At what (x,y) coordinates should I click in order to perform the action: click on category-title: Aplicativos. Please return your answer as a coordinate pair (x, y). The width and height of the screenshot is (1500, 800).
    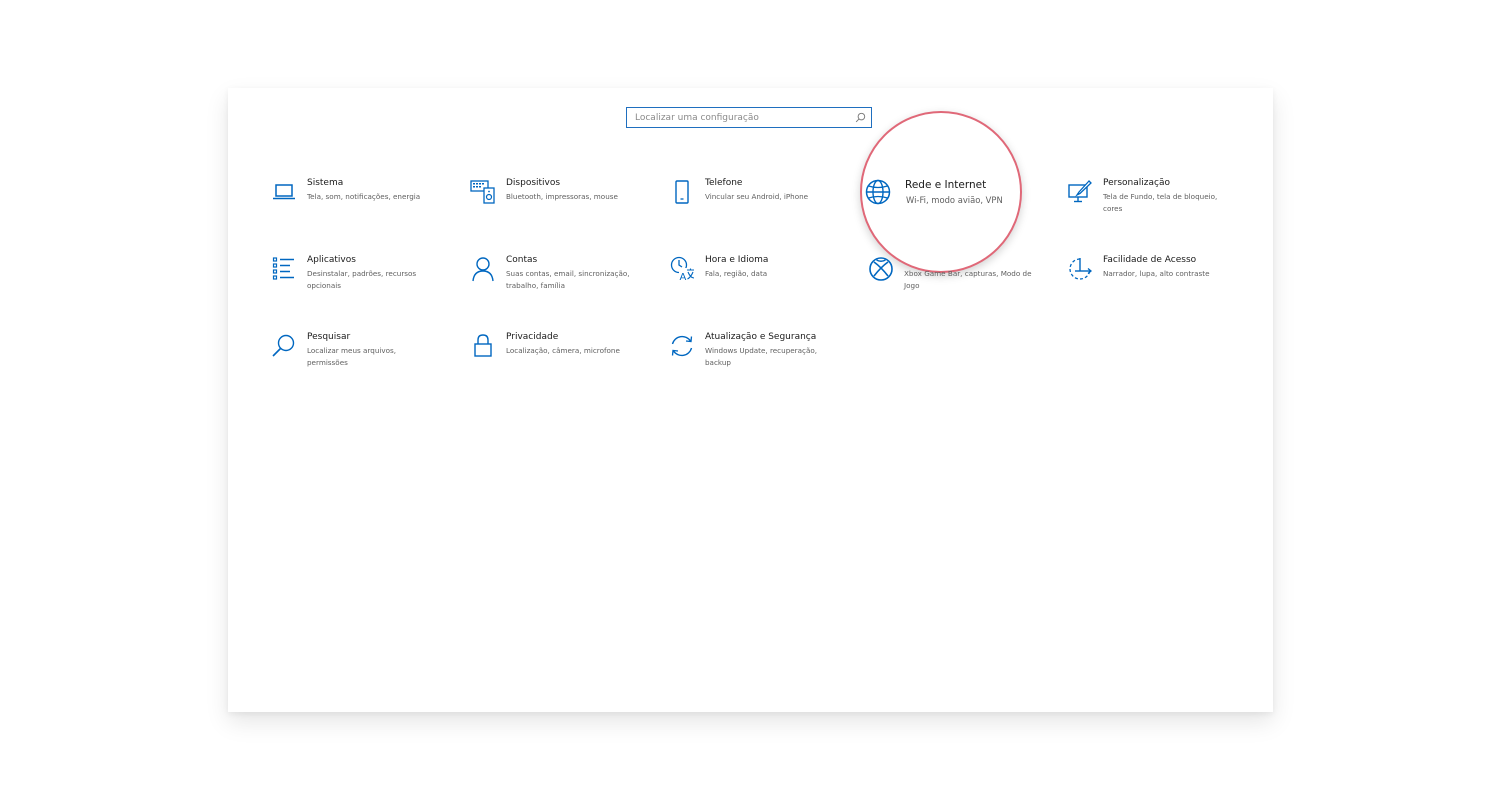
    Looking at the image, I should click on (331, 260).